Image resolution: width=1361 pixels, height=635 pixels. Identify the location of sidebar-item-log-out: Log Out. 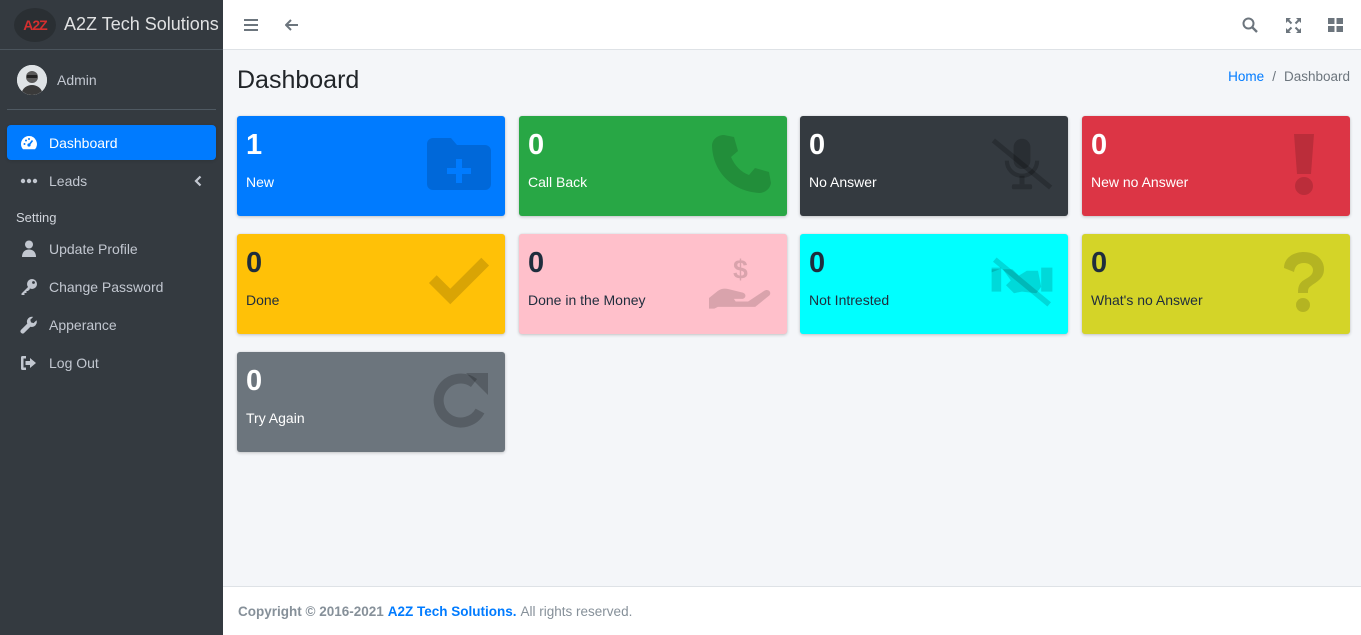
(111, 362).